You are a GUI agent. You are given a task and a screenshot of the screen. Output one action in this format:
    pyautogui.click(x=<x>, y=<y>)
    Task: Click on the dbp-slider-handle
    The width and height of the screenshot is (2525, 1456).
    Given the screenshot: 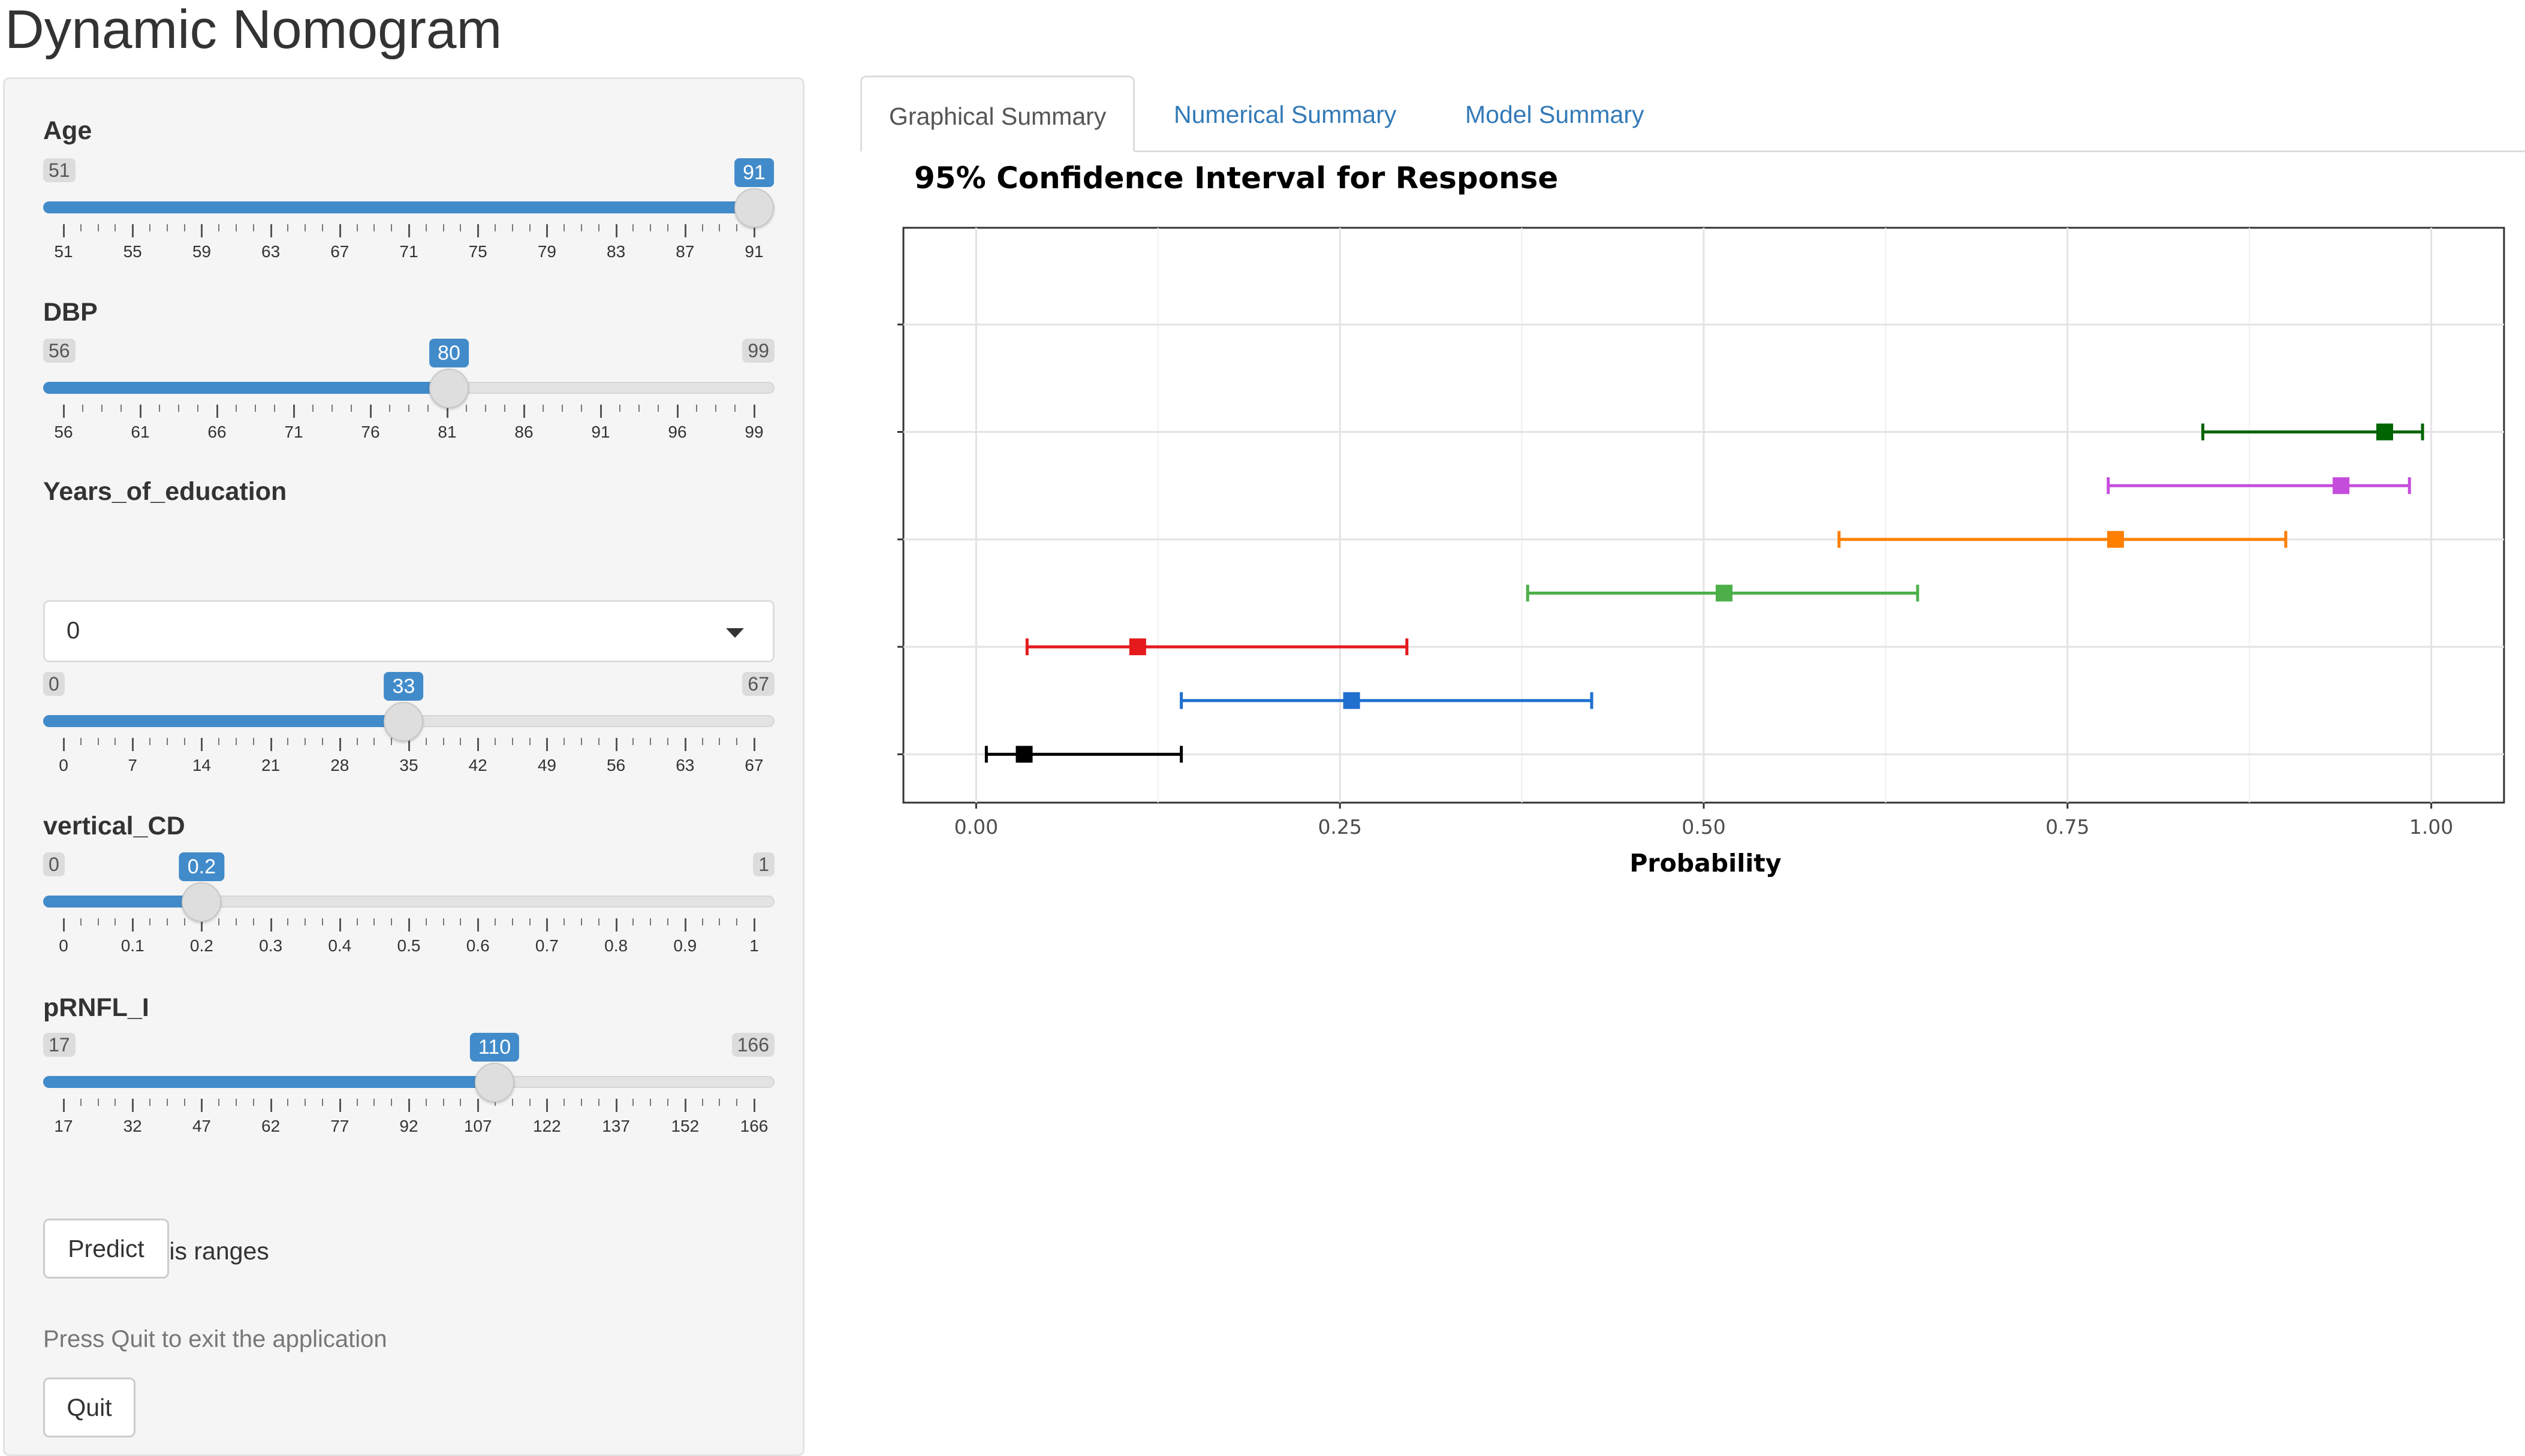 What is the action you would take?
    pyautogui.click(x=449, y=388)
    